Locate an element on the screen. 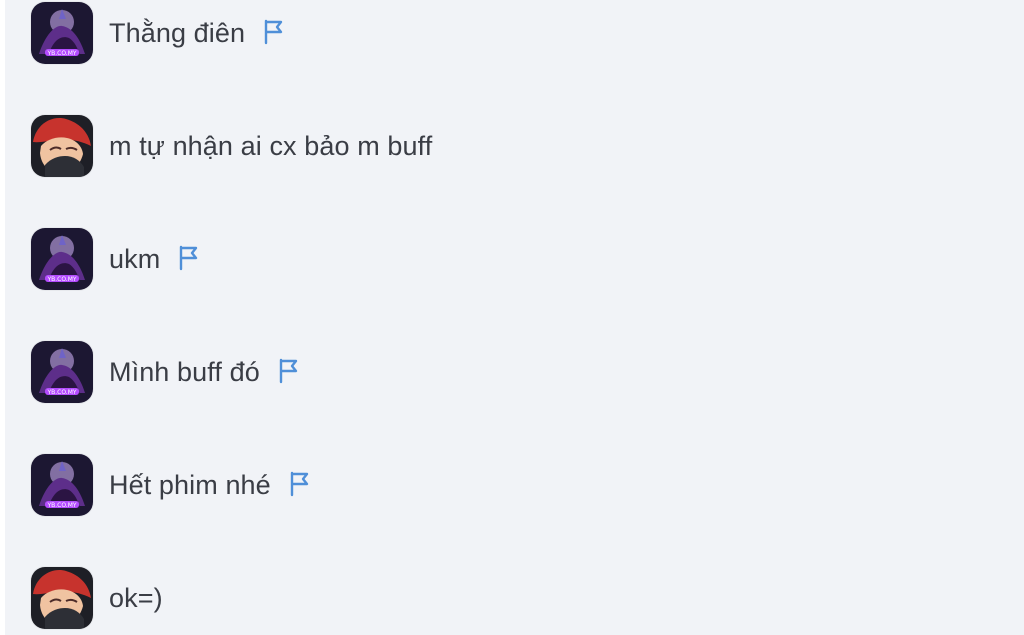 Image resolution: width=1024 pixels, height=635 pixels. chat-message: ok=) is located at coordinates (97, 598).